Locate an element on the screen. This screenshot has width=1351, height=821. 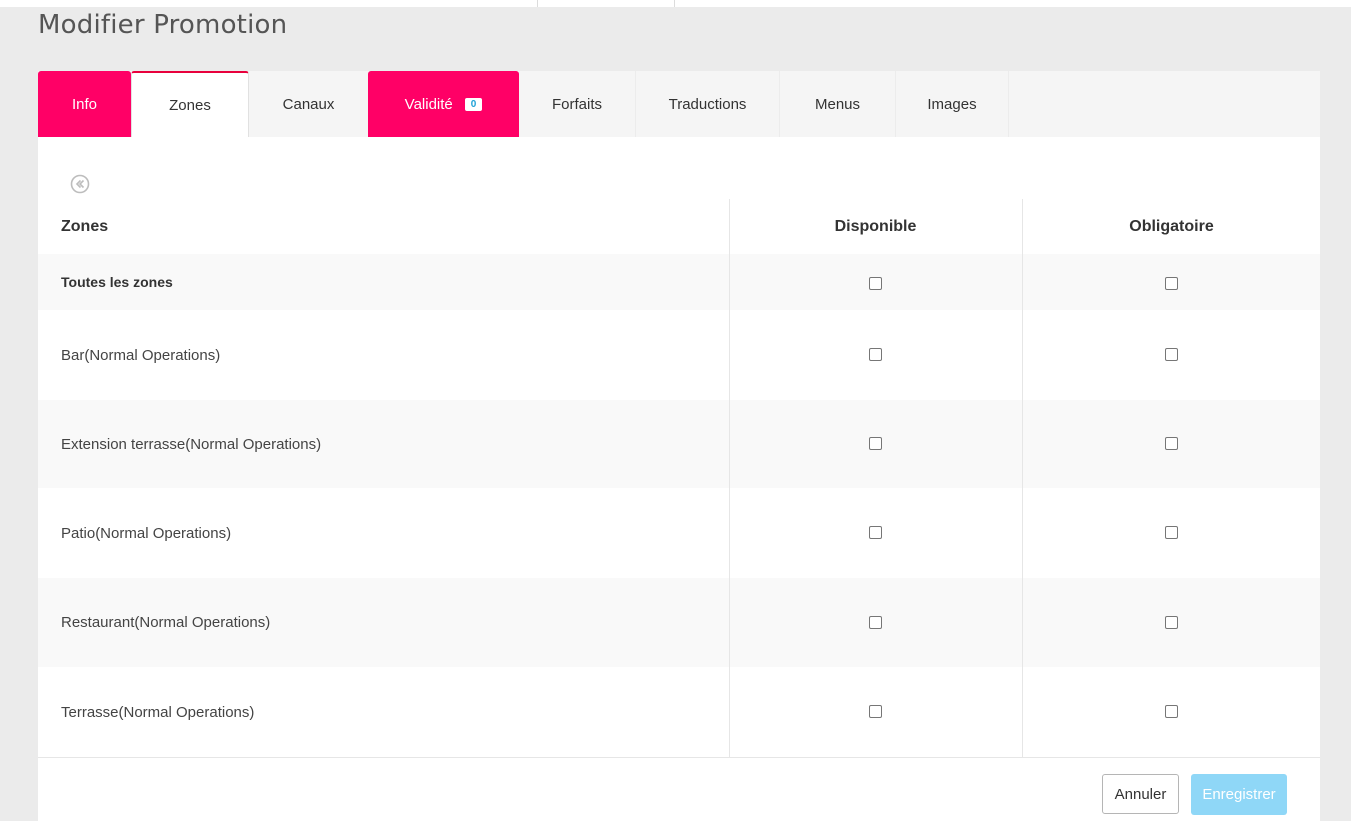
tab-label: Traductions is located at coordinates (707, 104).